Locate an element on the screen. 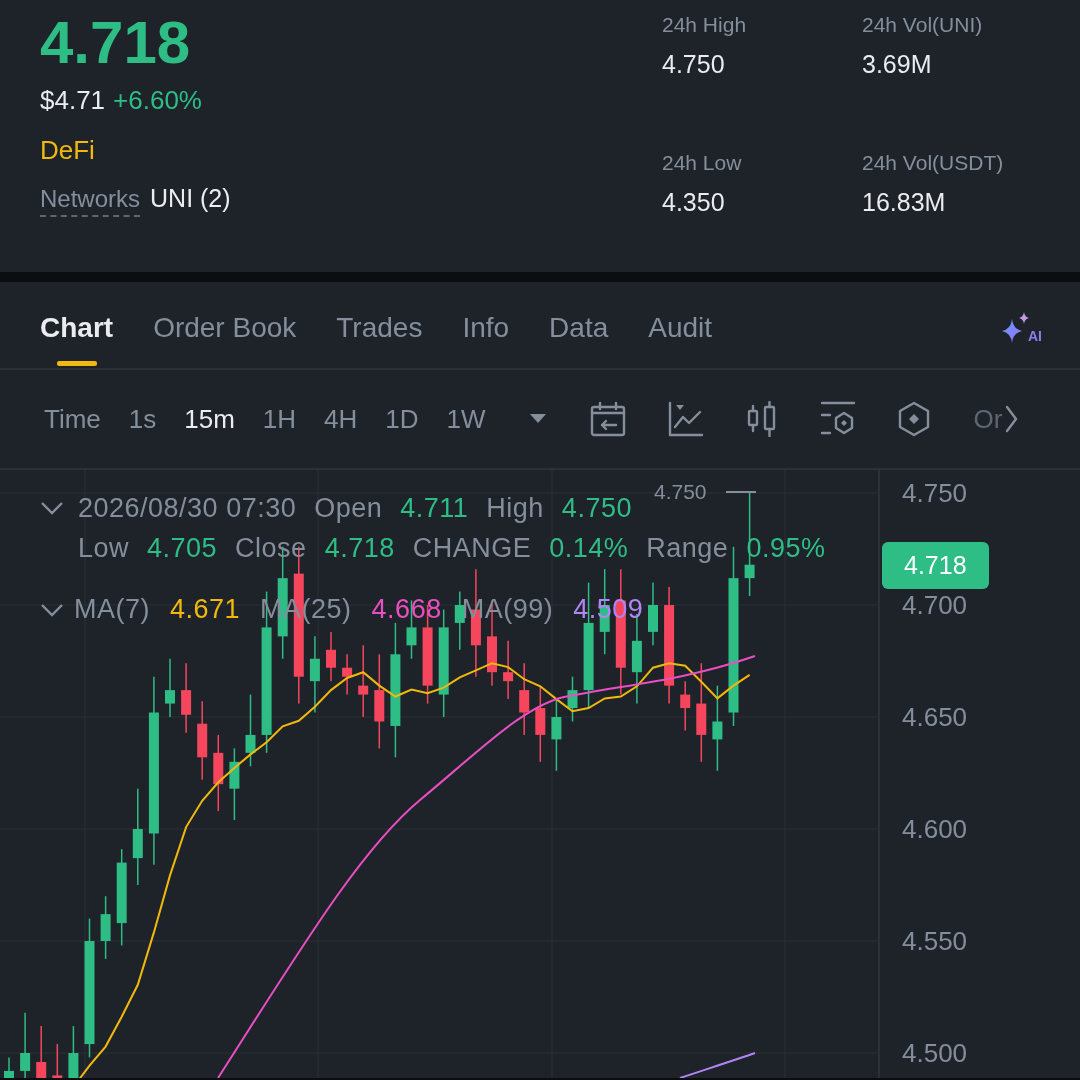 The height and width of the screenshot is (1080, 1080). candle-info-label: Range is located at coordinates (687, 548).